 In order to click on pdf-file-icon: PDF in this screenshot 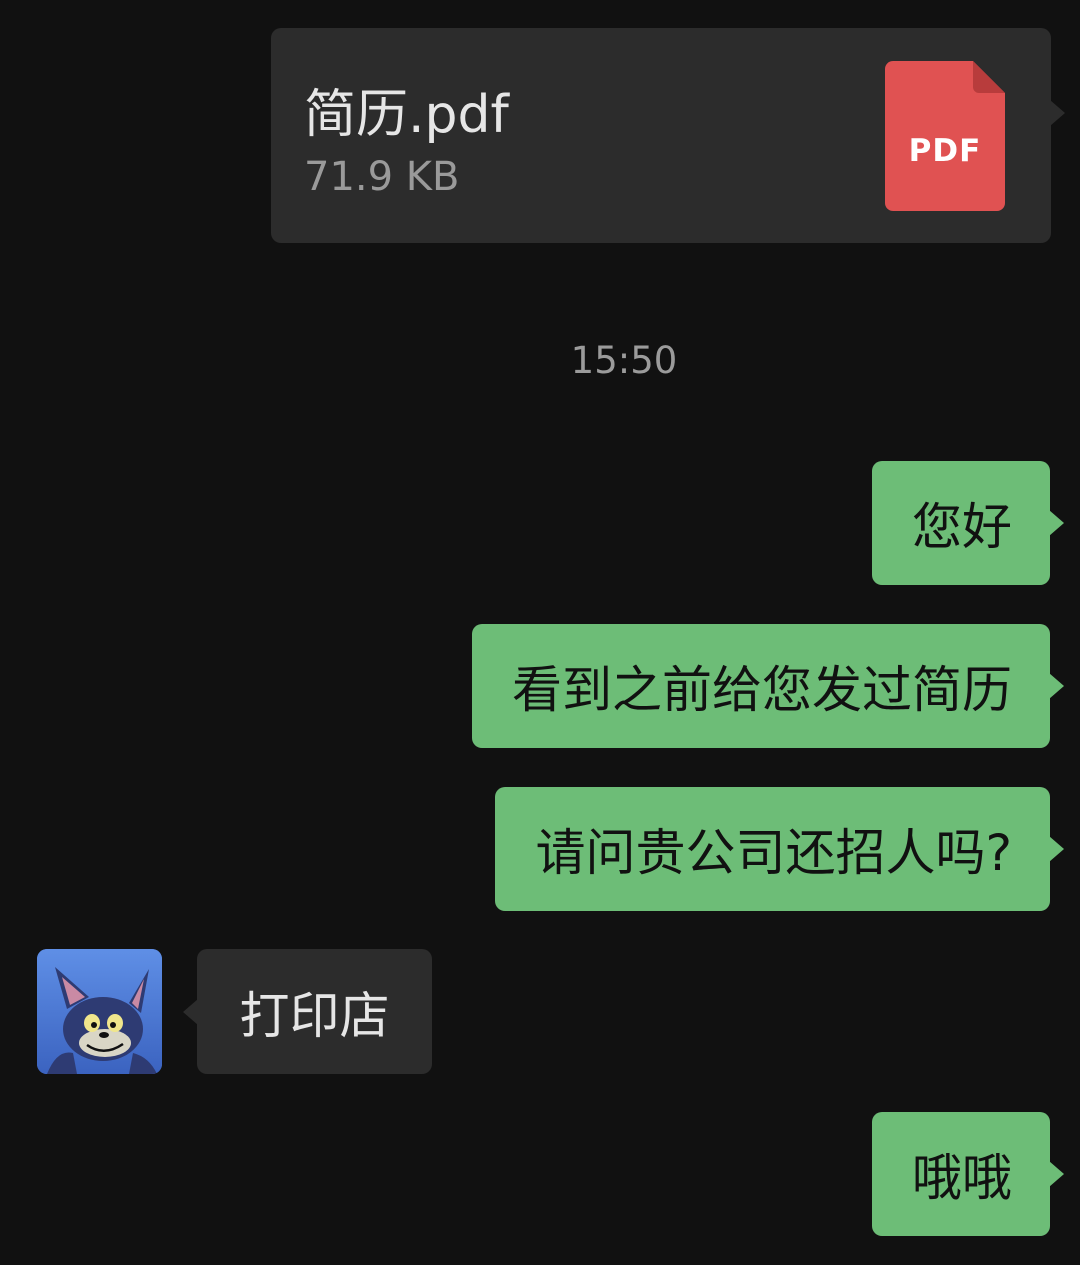, I will do `click(945, 136)`.